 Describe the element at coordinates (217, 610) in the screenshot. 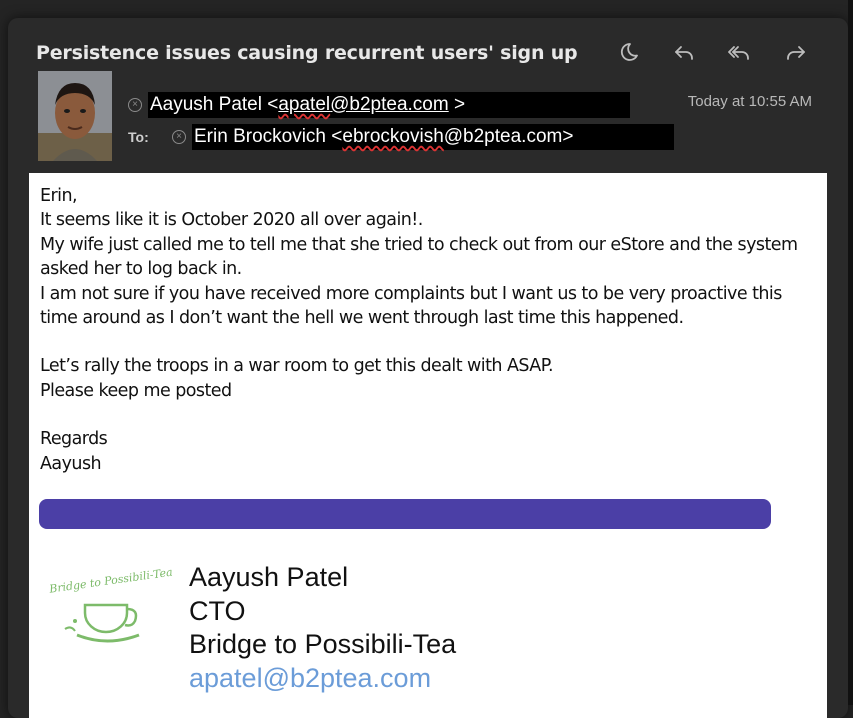

I see `signature-title: CTO` at that location.